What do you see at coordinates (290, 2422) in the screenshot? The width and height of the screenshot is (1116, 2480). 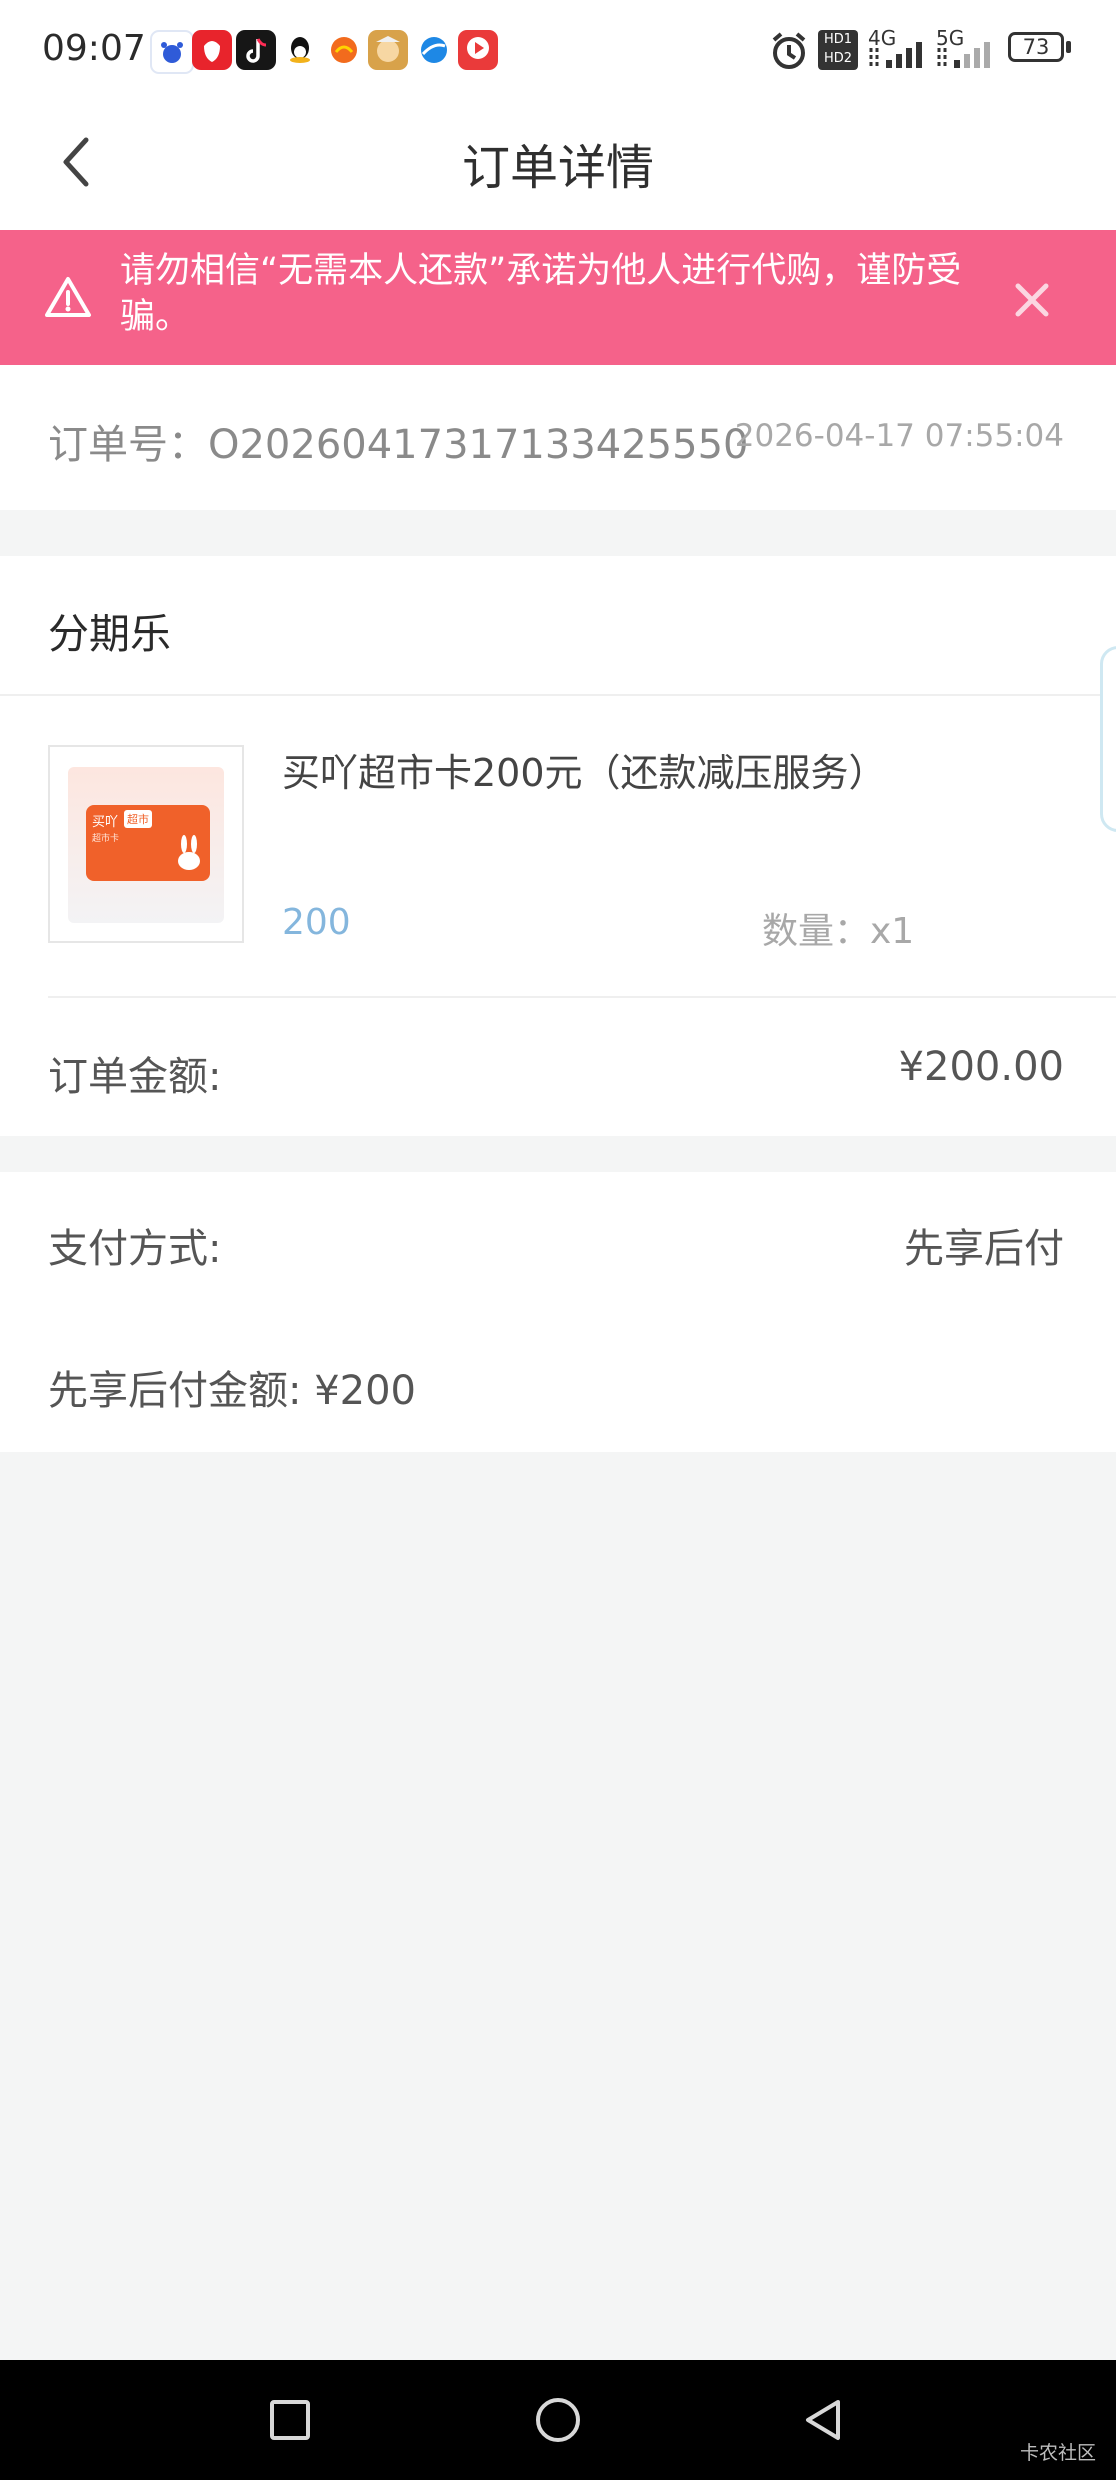 I see `recent-apps-icon` at bounding box center [290, 2422].